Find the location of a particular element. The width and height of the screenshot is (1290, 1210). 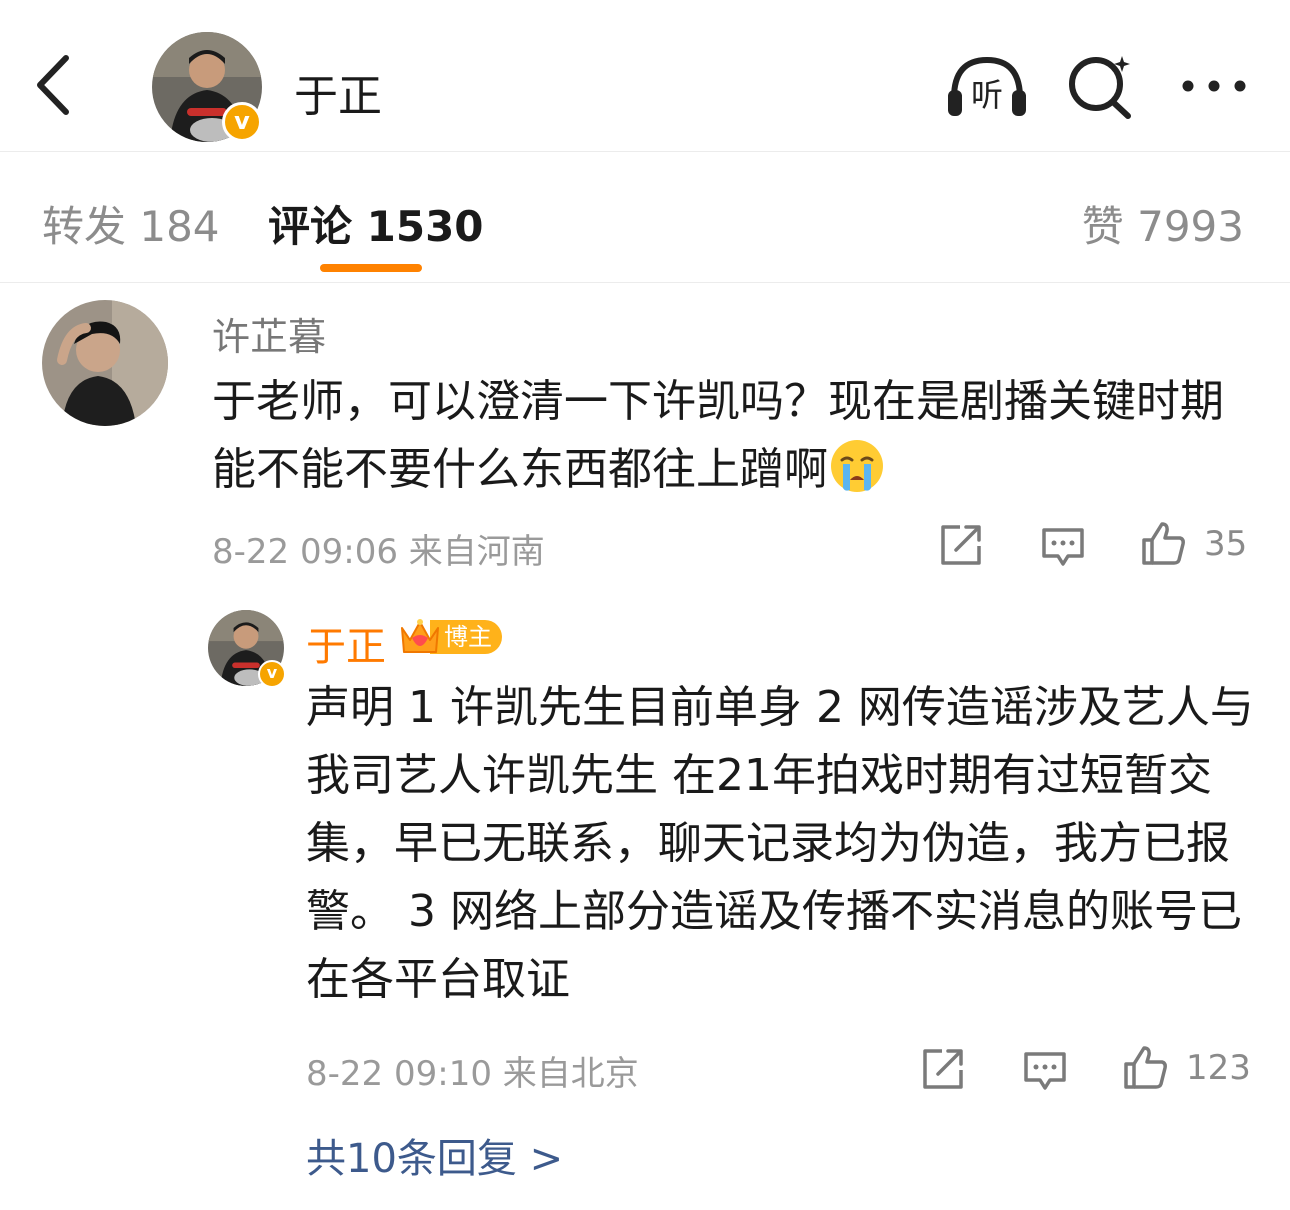

tab-comments: 评论 1530 is located at coordinates (376, 223).